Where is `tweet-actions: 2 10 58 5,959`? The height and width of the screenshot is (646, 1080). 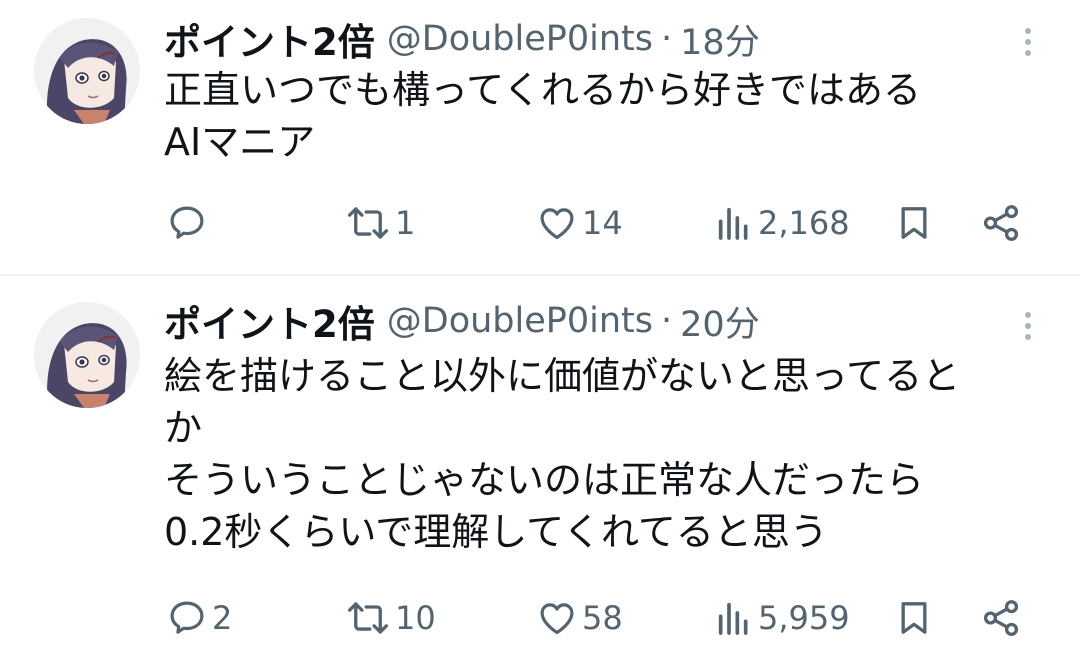
tweet-actions: 2 10 58 5,959 is located at coordinates (540, 618).